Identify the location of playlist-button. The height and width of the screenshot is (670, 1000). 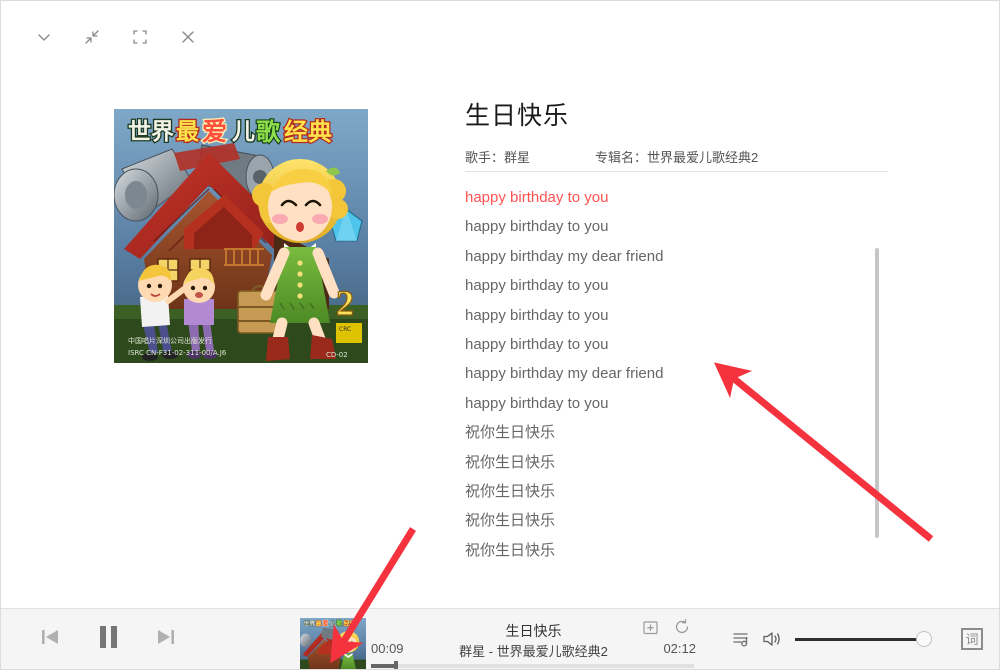
(742, 639).